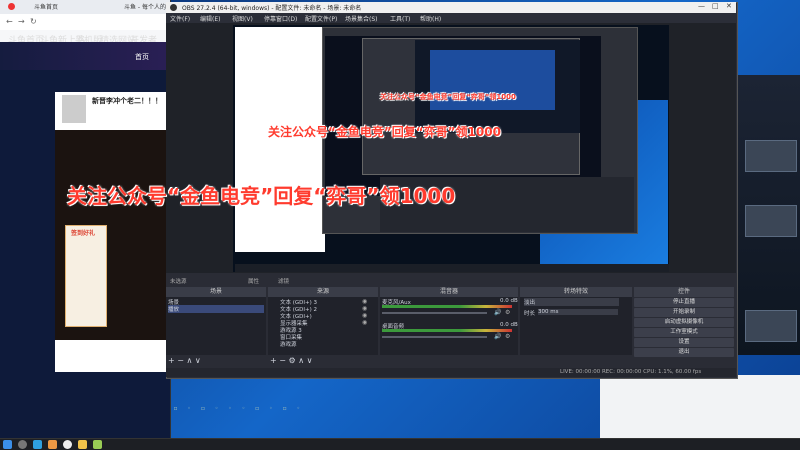  What do you see at coordinates (323, 292) in the screenshot?
I see `sources-dock-title: 来源` at bounding box center [323, 292].